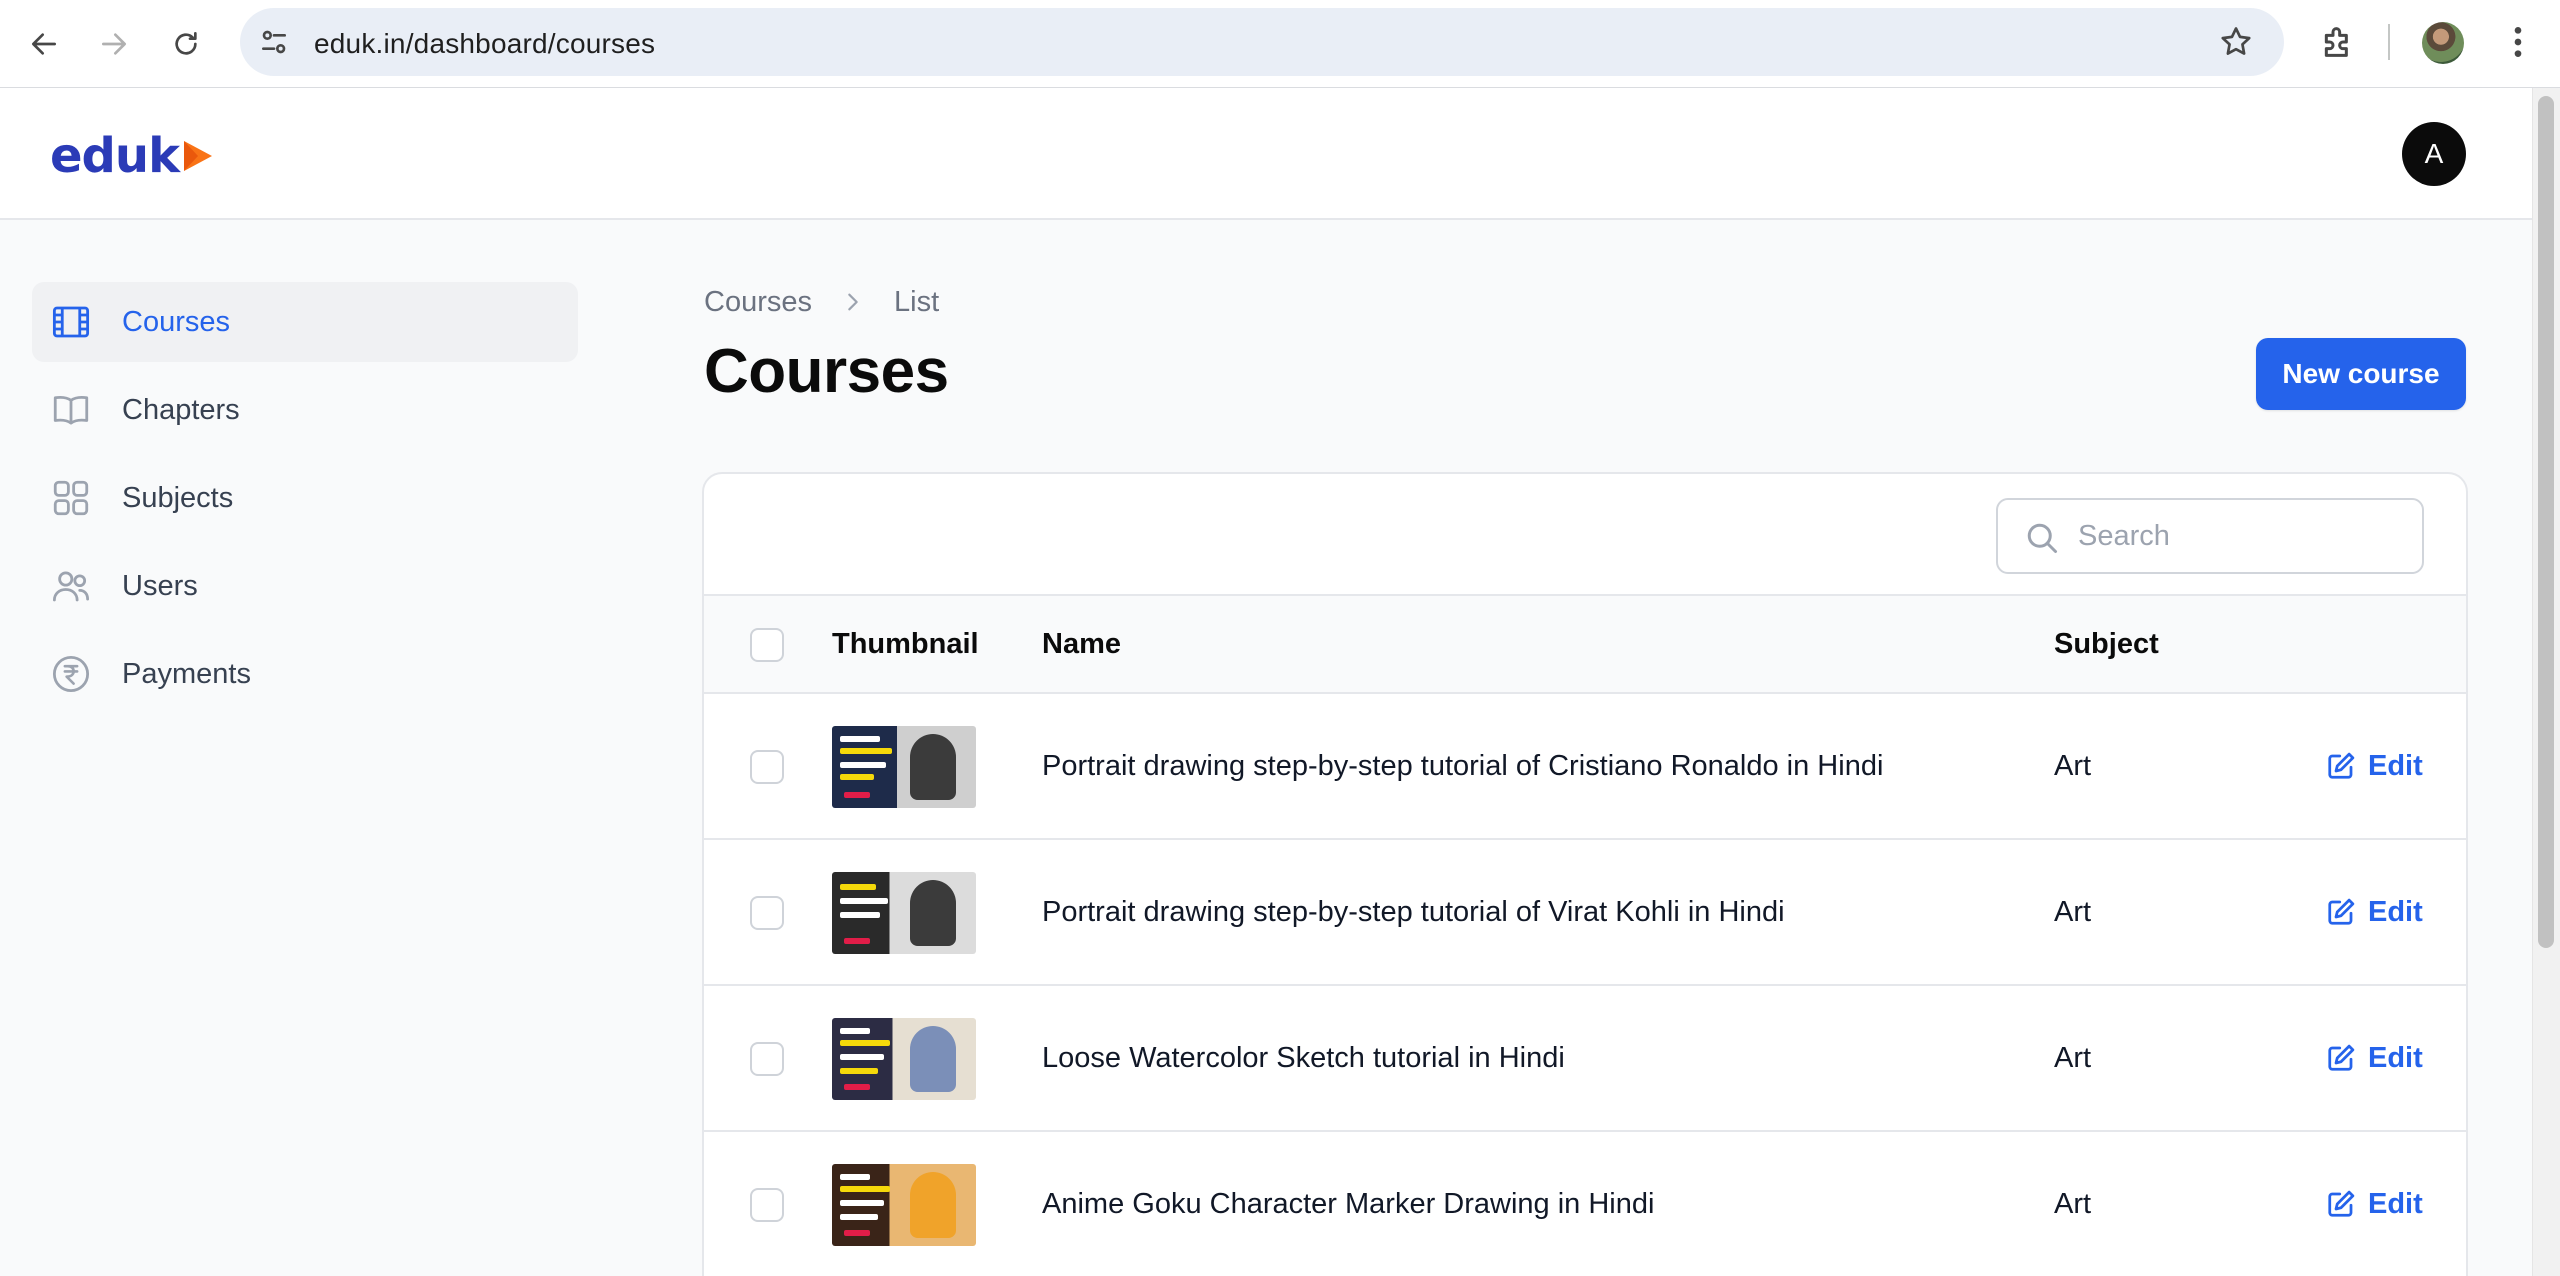  What do you see at coordinates (160, 585) in the screenshot?
I see `sidebar-item-label: Users` at bounding box center [160, 585].